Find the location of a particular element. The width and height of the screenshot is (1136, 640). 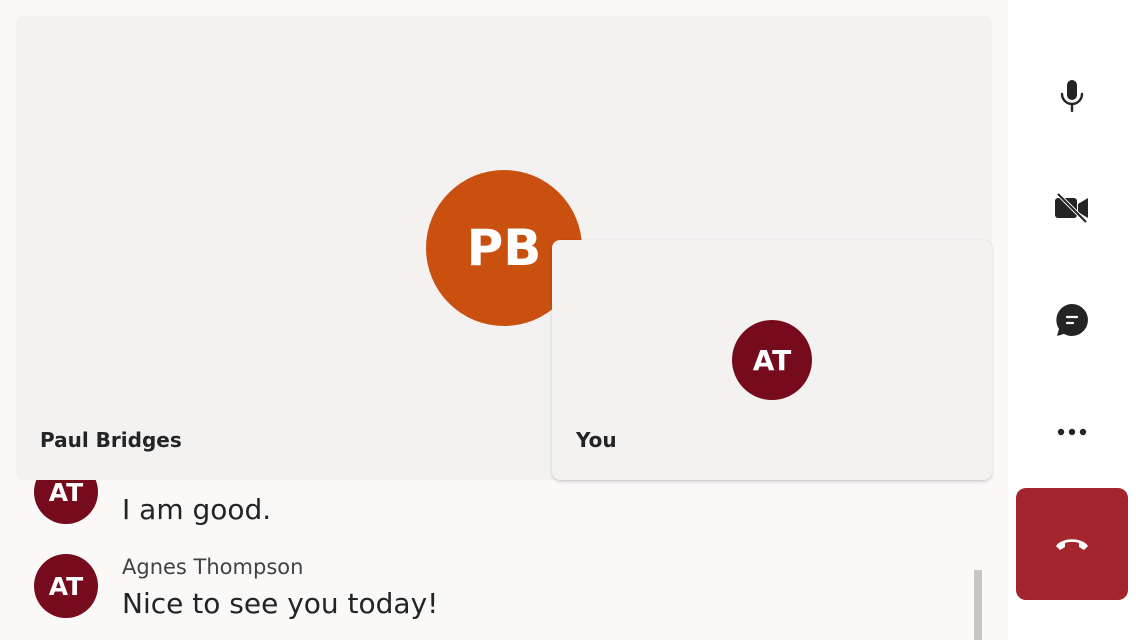

microphone-icon is located at coordinates (1072, 96).